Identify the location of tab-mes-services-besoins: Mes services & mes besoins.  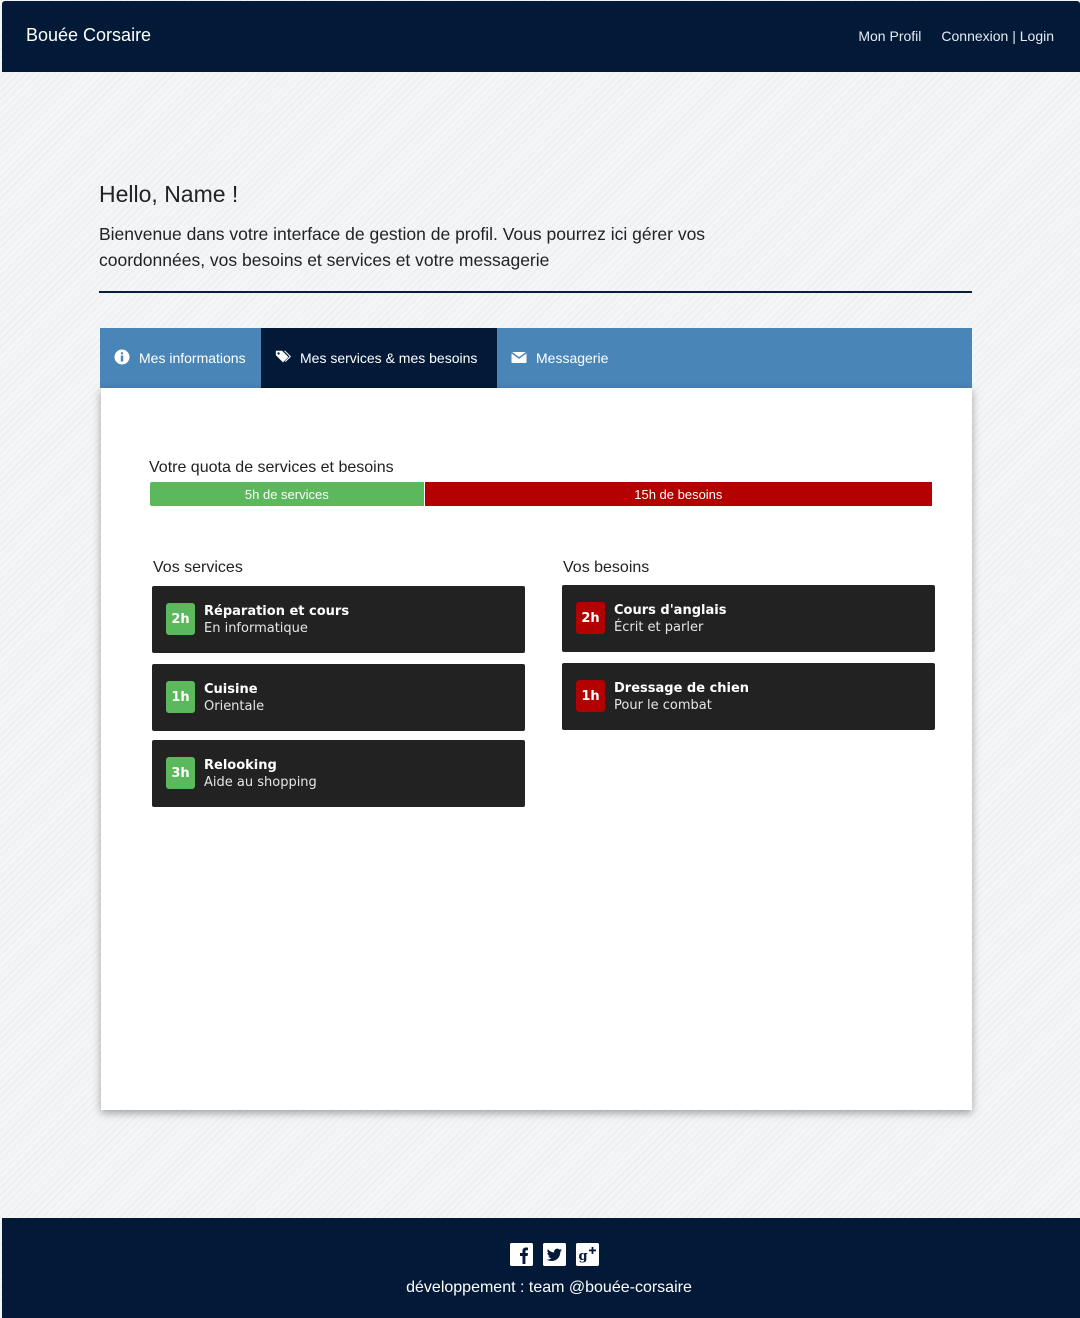
(379, 358).